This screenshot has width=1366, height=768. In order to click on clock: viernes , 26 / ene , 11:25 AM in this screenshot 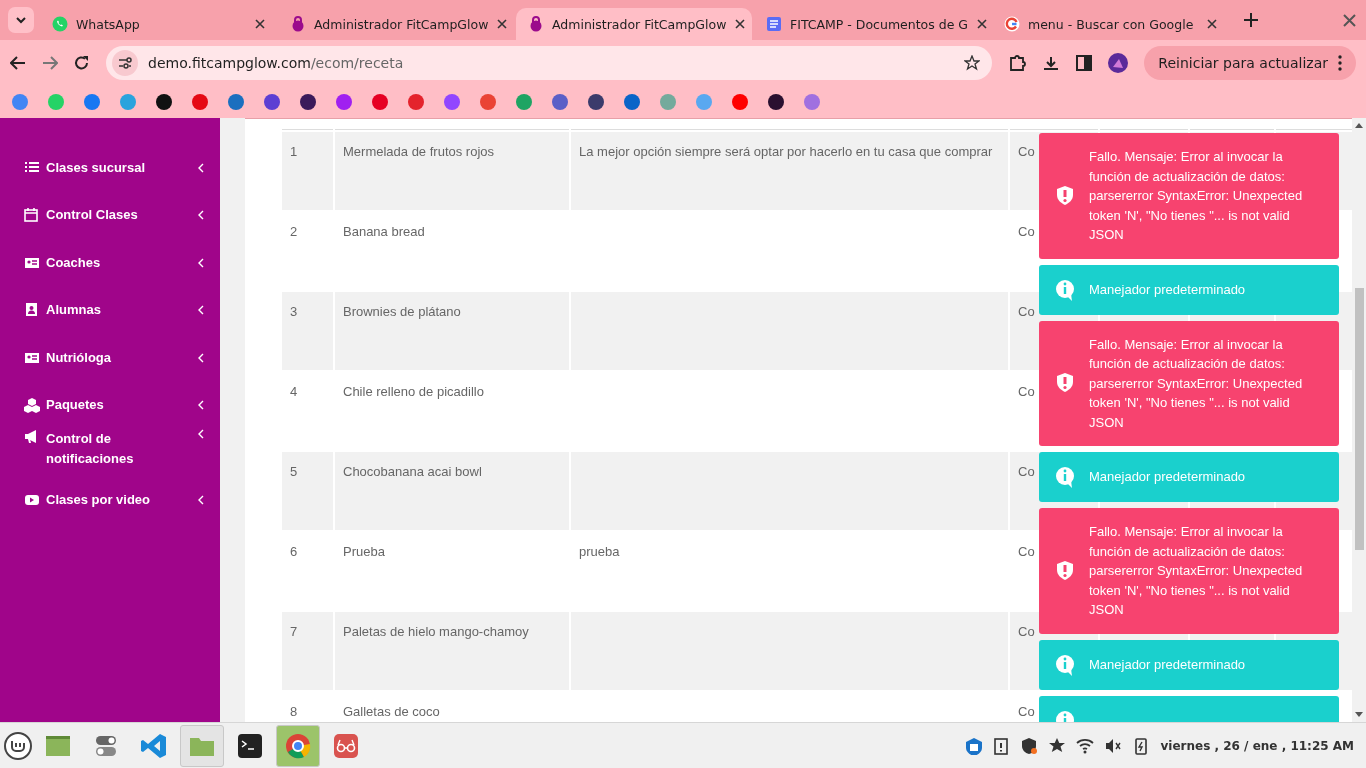, I will do `click(1257, 745)`.